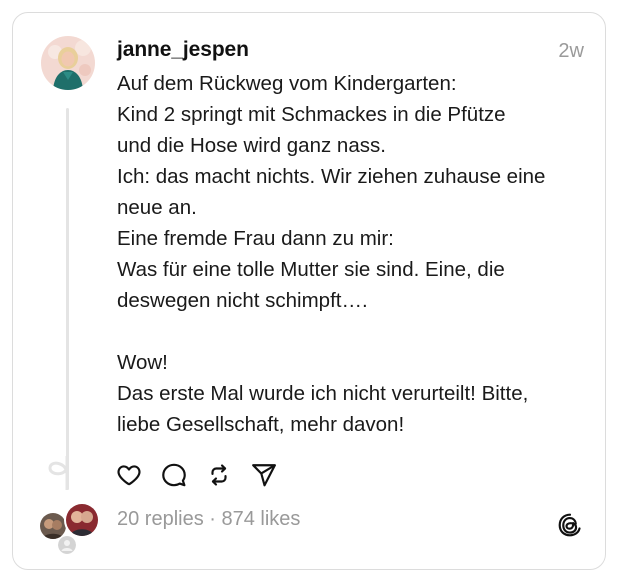  Describe the element at coordinates (142, 362) in the screenshot. I see `post-line: Wow!` at that location.